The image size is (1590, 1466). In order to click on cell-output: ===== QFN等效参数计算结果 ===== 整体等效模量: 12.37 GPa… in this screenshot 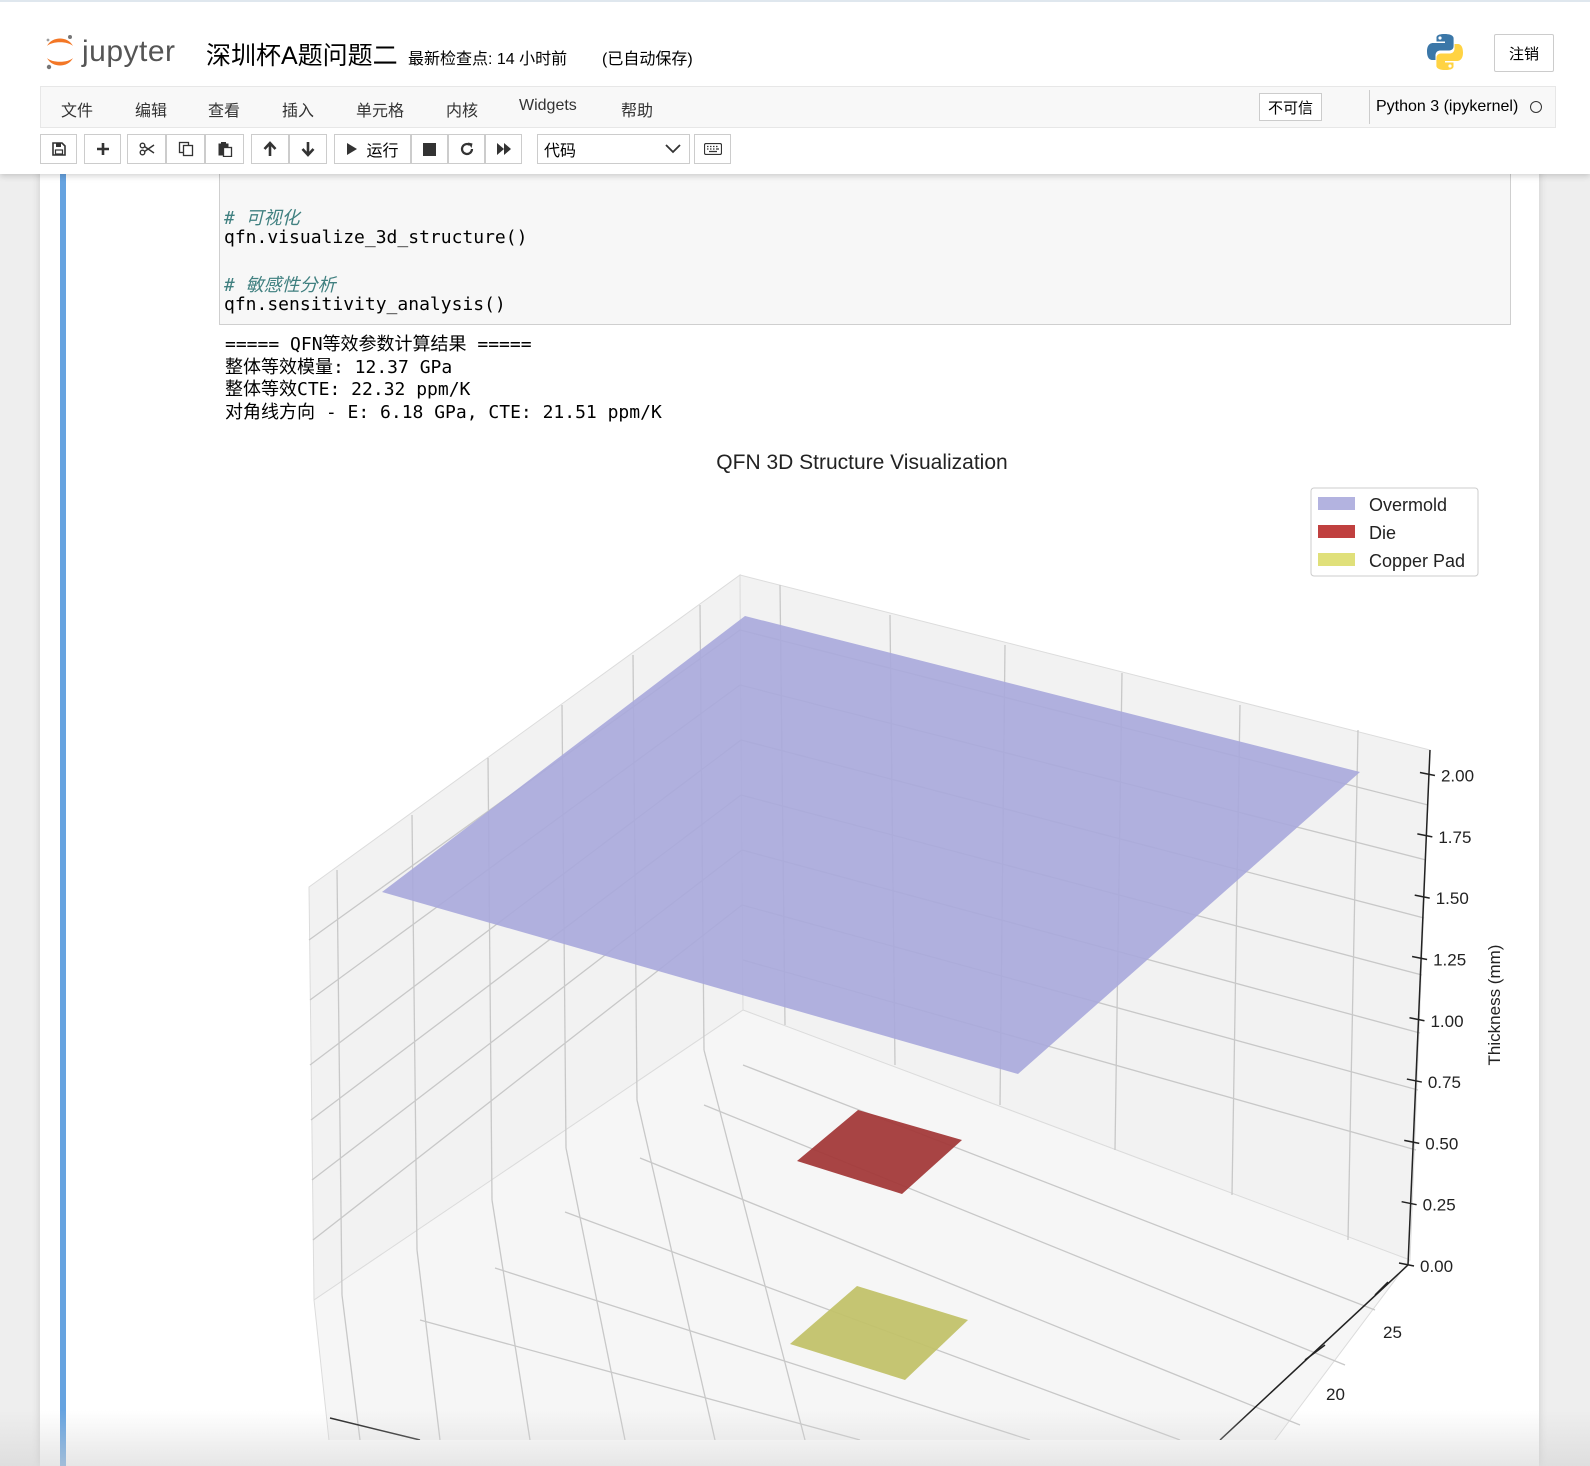, I will do `click(443, 379)`.